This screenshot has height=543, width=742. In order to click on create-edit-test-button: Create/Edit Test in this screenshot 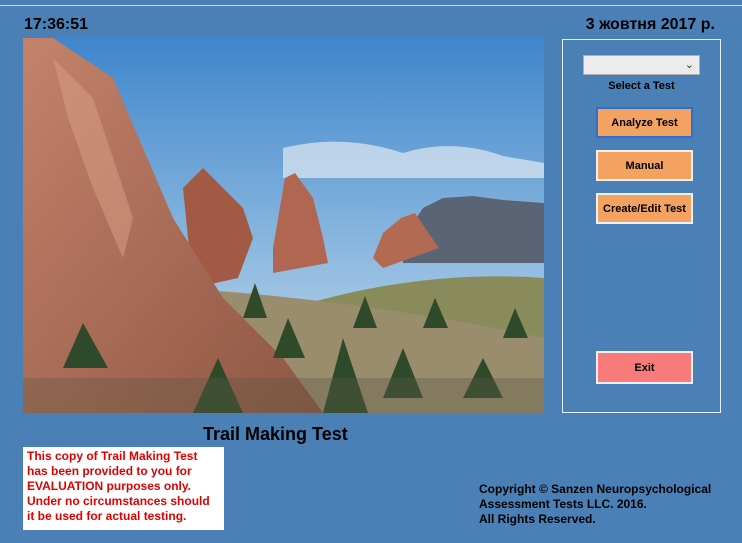, I will do `click(644, 208)`.